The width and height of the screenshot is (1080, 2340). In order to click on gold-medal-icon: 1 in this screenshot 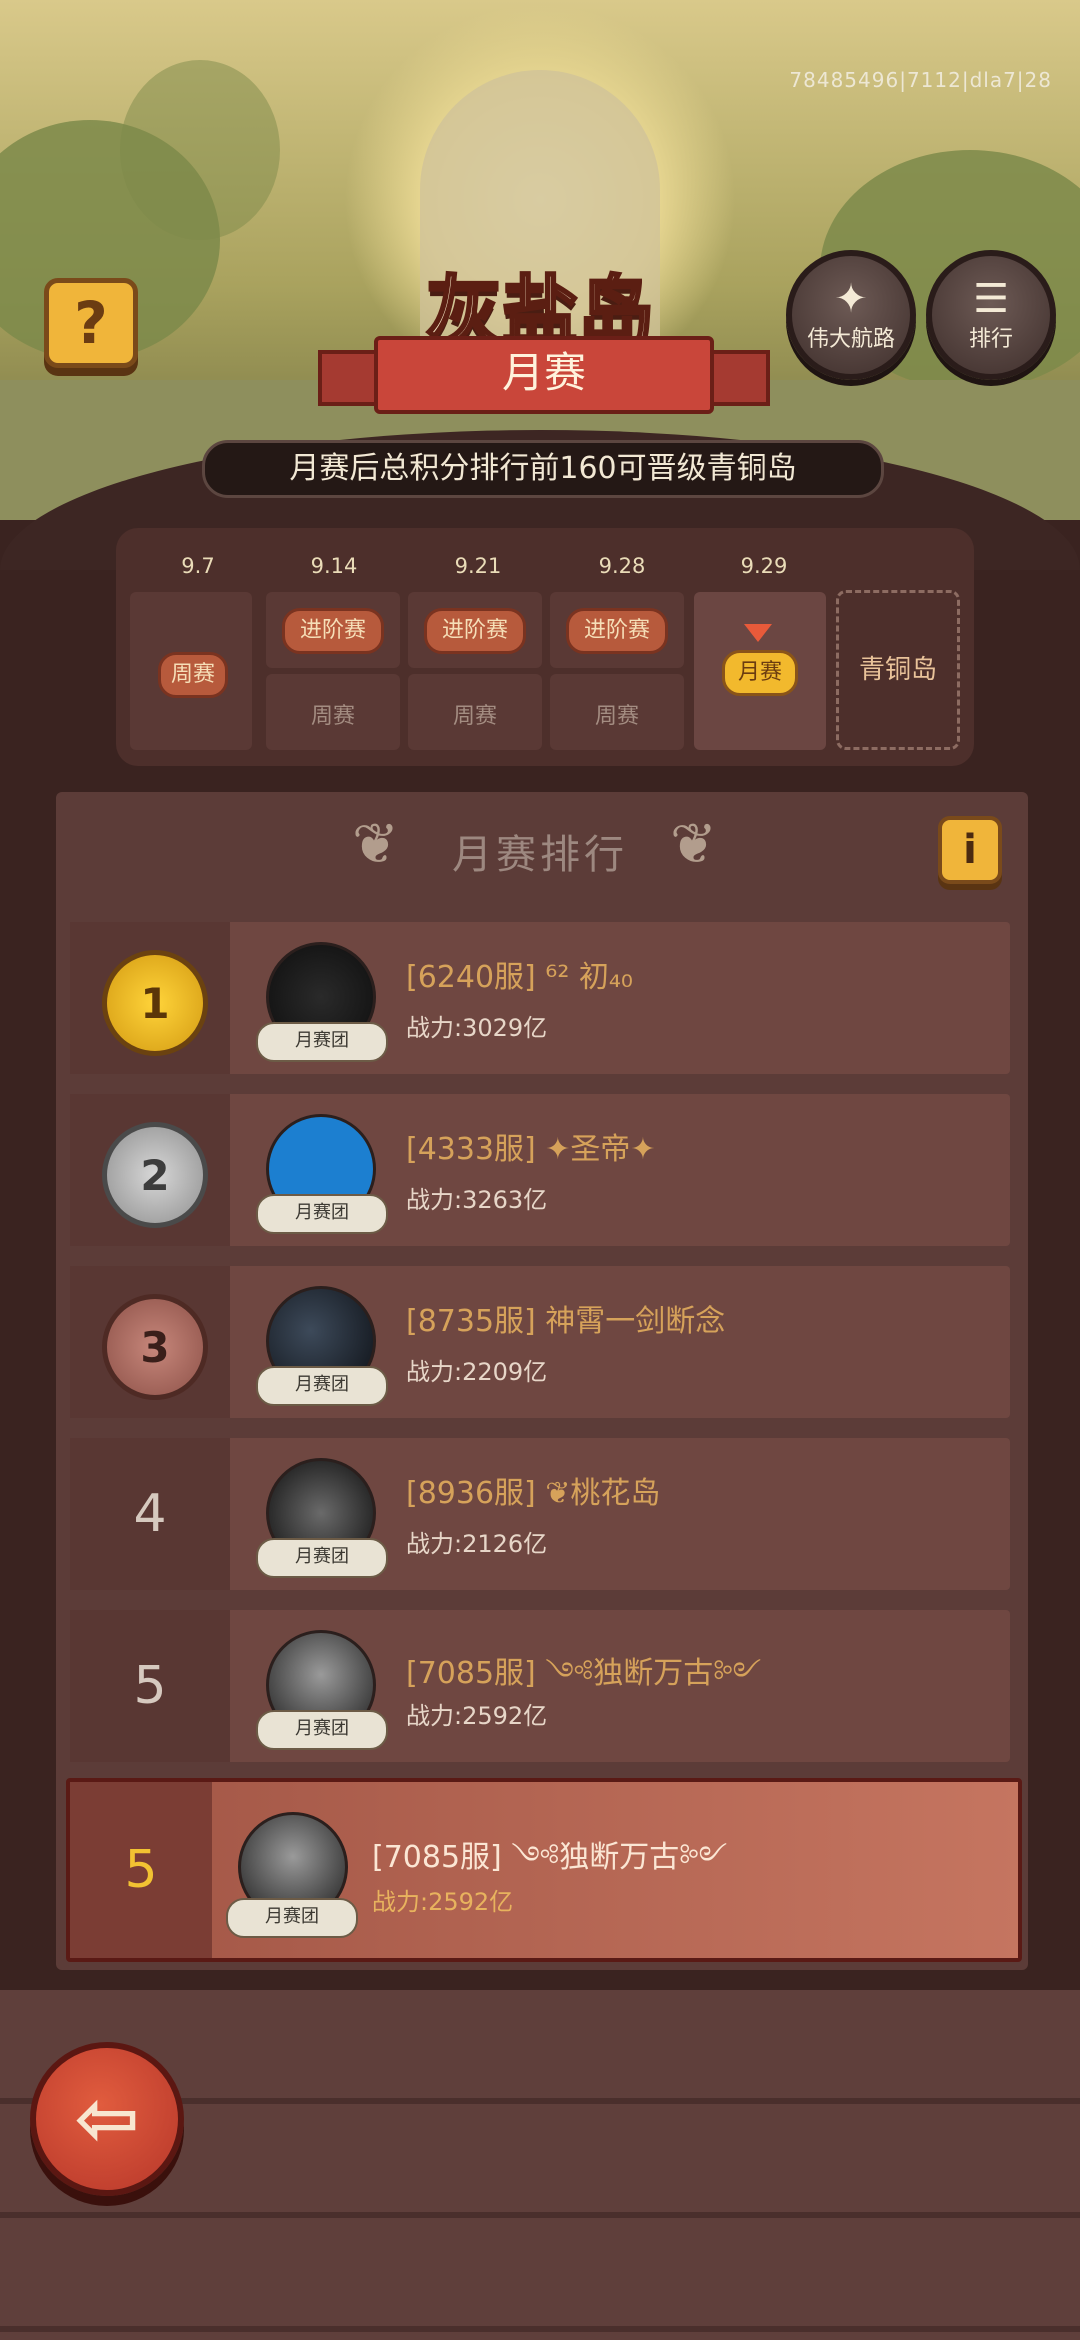, I will do `click(155, 1003)`.